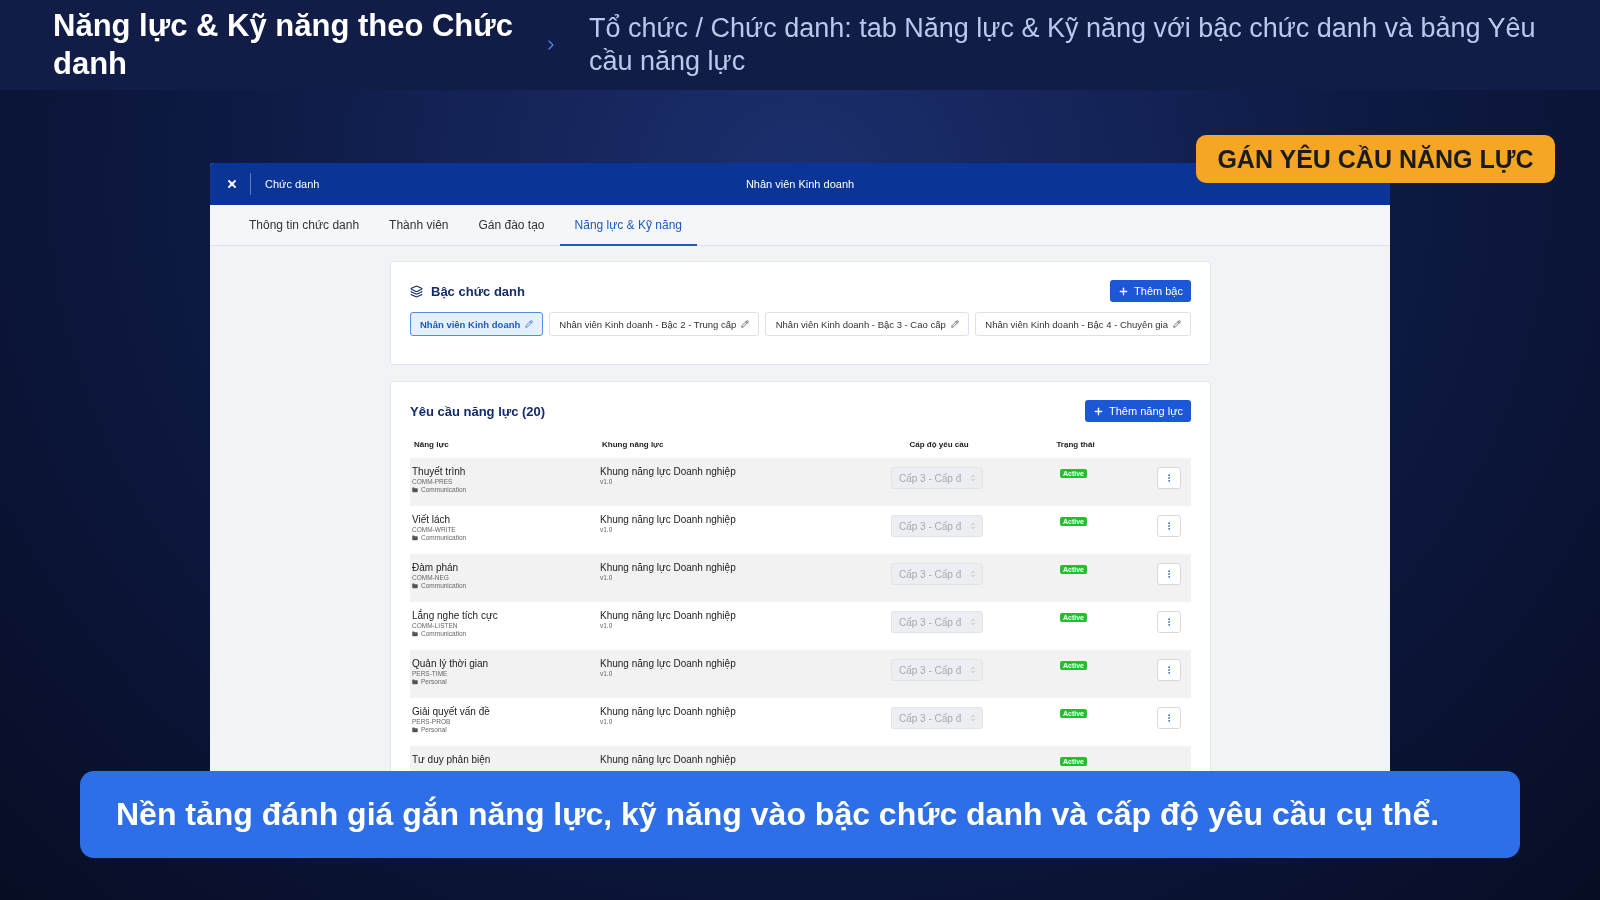 The width and height of the screenshot is (1600, 900). Describe the element at coordinates (478, 411) in the screenshot. I see `card-title: Yêu cầu năng lực (20)` at that location.